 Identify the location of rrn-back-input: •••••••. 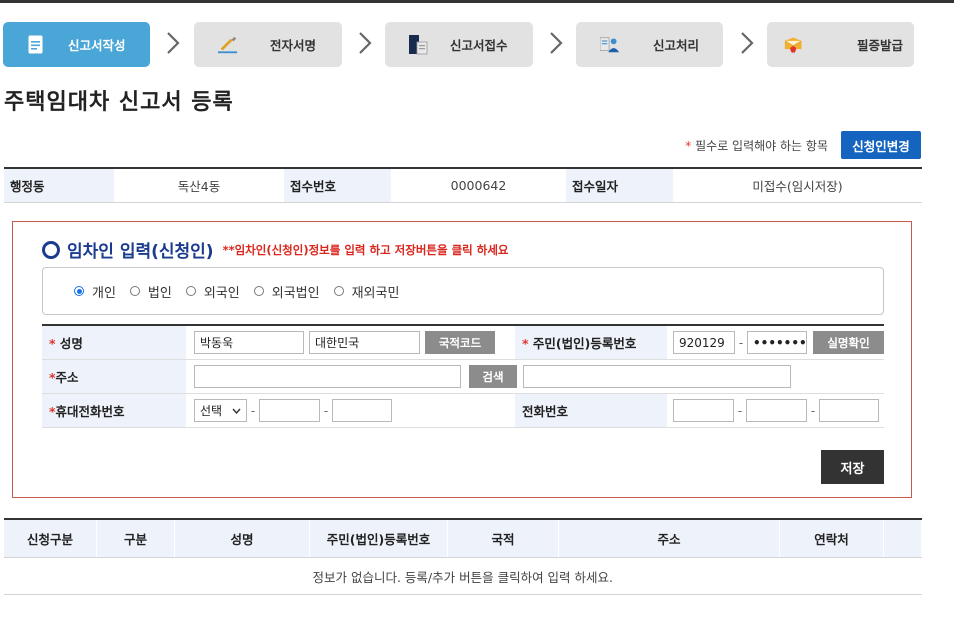
(777, 342).